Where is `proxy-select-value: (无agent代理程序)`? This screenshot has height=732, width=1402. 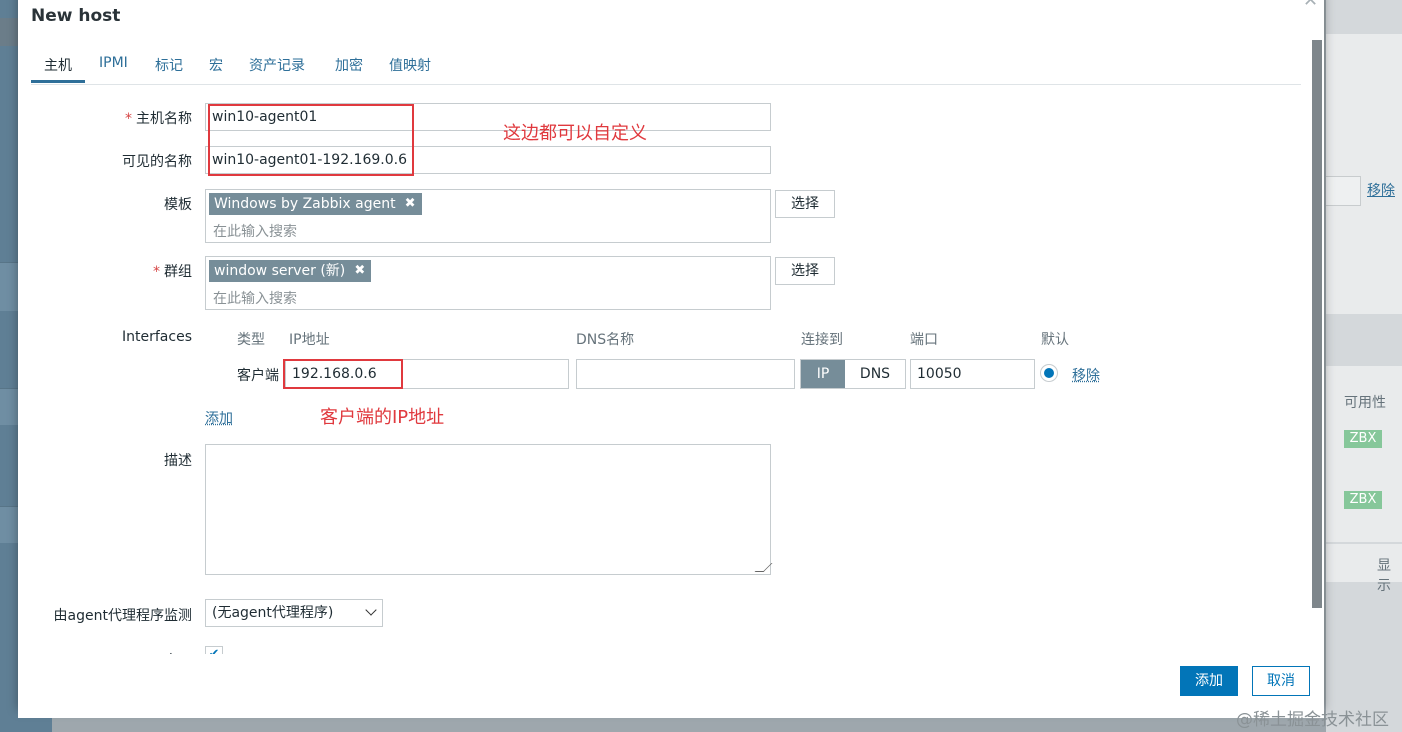 proxy-select-value: (无agent代理程序) is located at coordinates (273, 613).